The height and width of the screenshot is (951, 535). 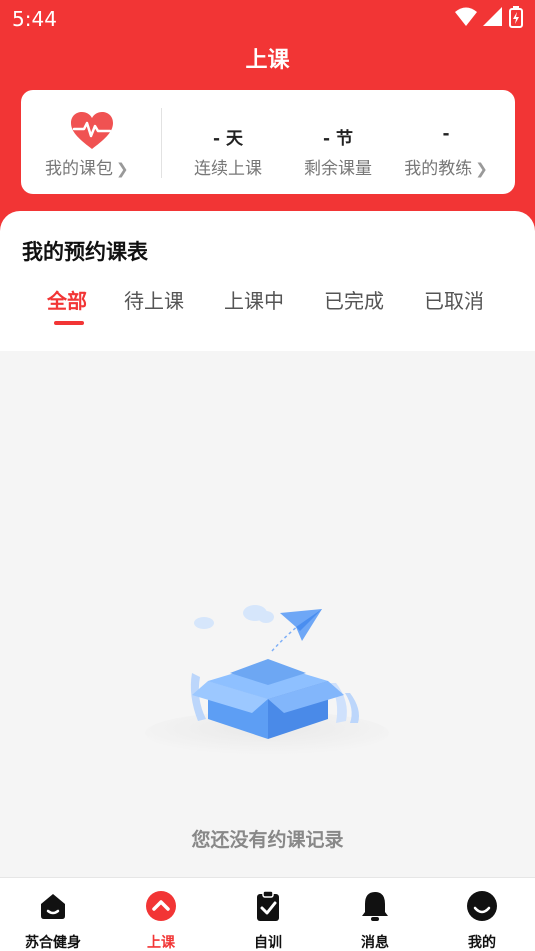 I want to click on stat-label: 剩余课量, so click(x=338, y=169).